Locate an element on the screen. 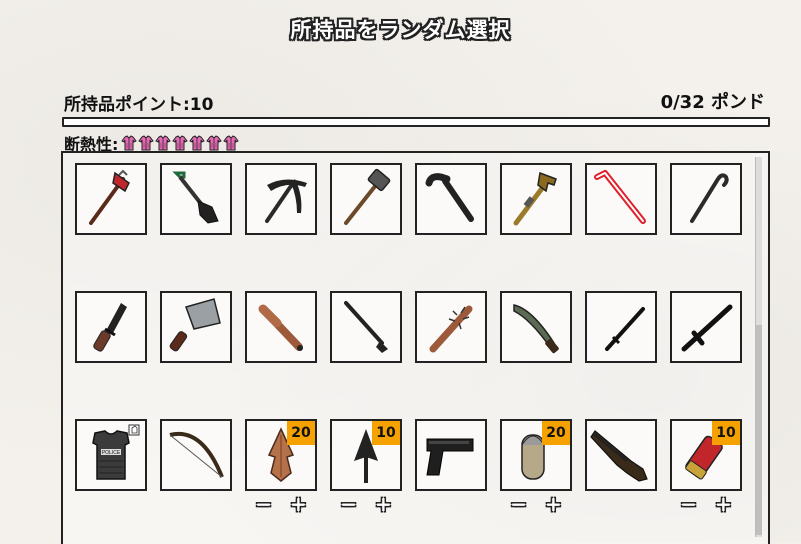  bow-icon is located at coordinates (196, 454).